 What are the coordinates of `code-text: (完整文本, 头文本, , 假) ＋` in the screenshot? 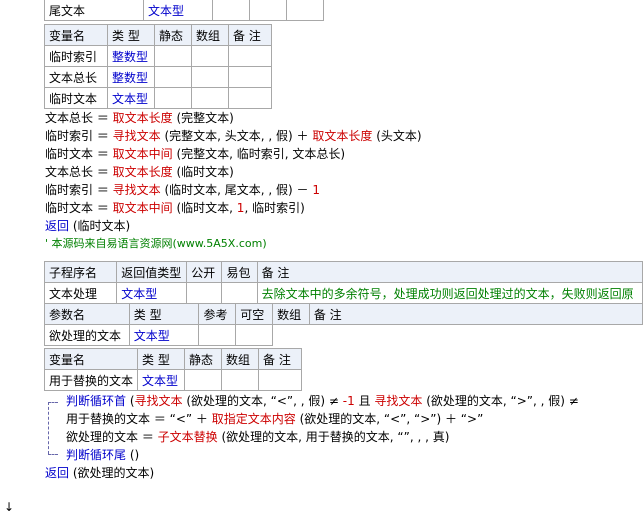 It's located at (236, 136).